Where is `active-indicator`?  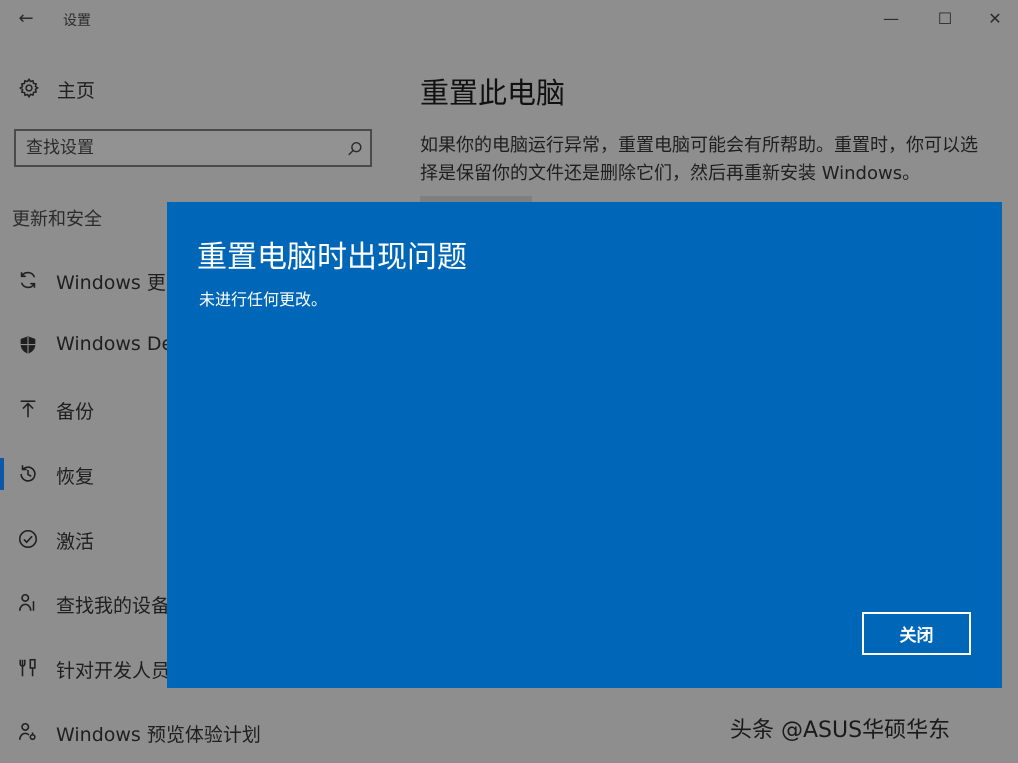 active-indicator is located at coordinates (2, 474).